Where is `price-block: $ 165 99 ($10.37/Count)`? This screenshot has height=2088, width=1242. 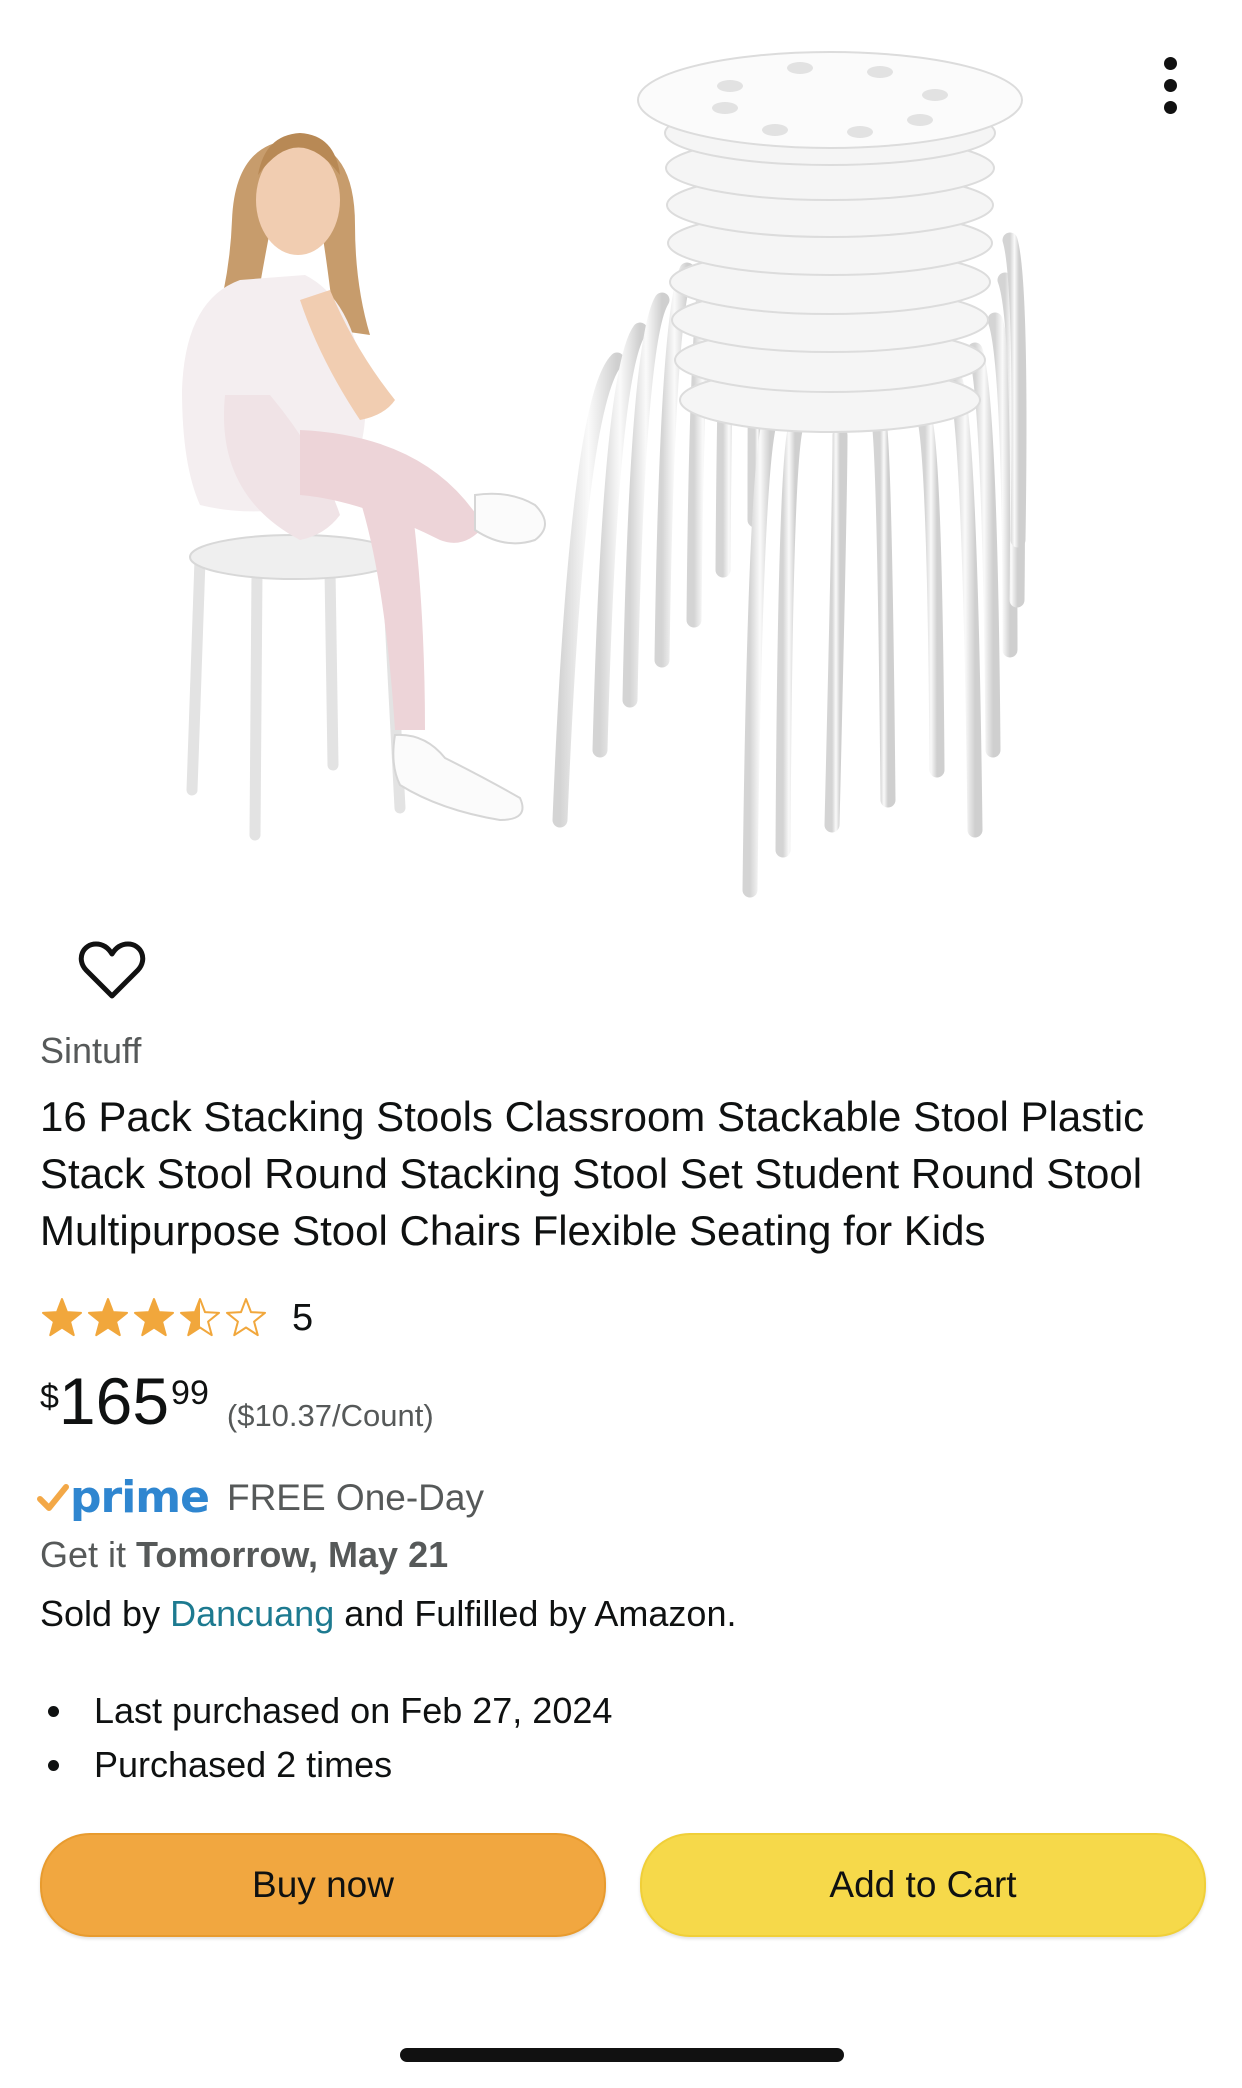
price-block: $ 165 99 ($10.37/Count) is located at coordinates (237, 1401).